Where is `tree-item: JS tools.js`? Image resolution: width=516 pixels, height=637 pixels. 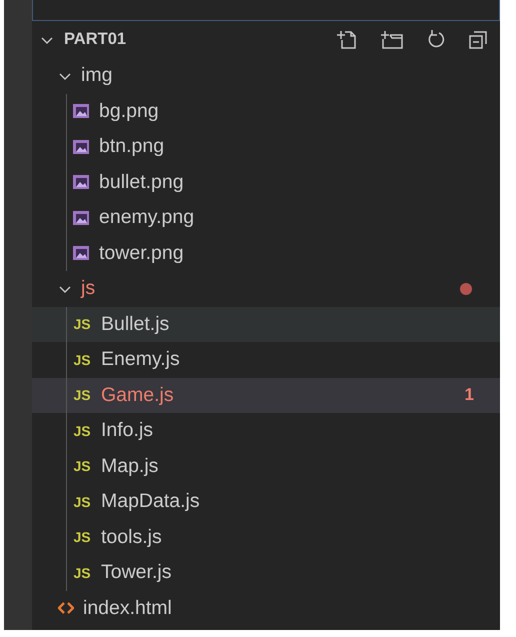
tree-item: JS tools.js is located at coordinates (266, 537).